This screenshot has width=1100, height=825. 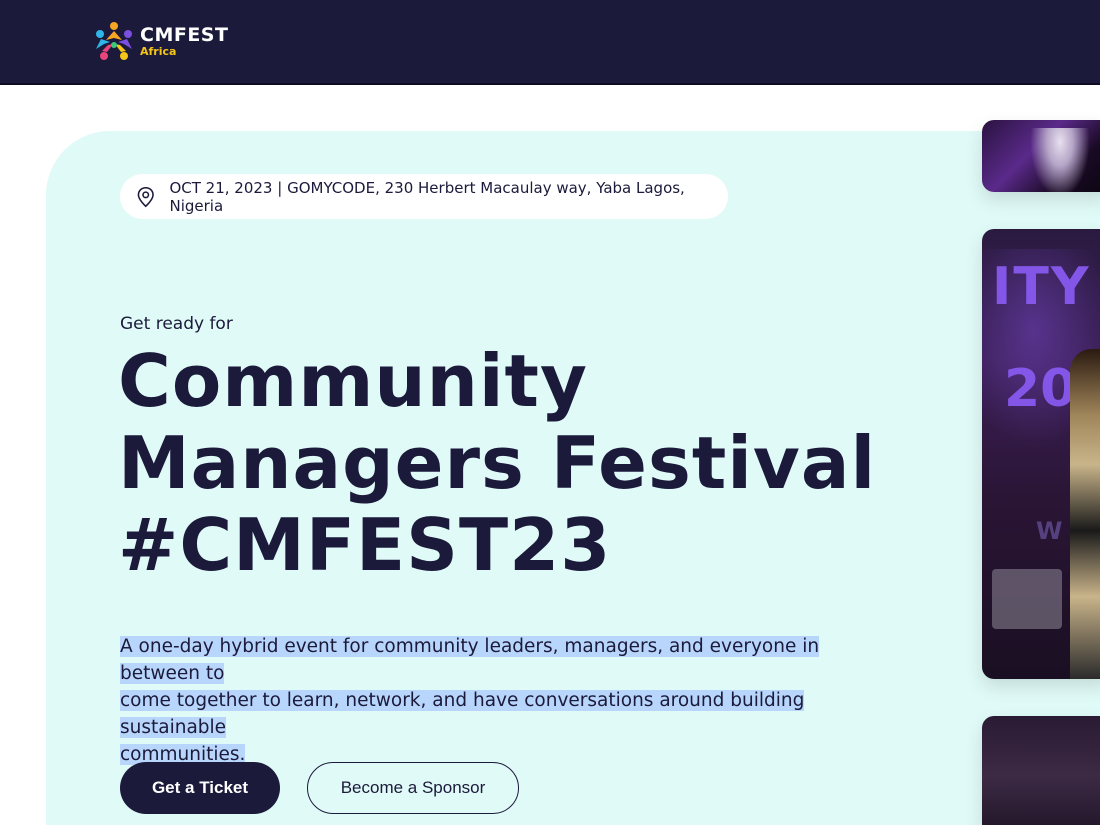 What do you see at coordinates (353, 381) in the screenshot?
I see `headline-line: Community` at bounding box center [353, 381].